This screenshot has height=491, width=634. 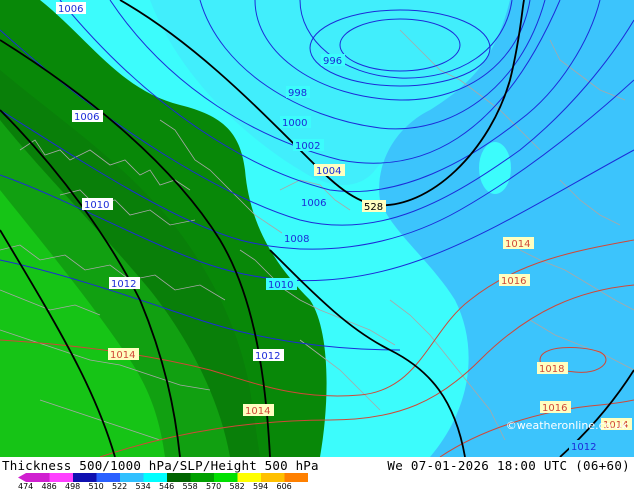 I want to click on cyan-pocket, so click(x=495, y=168).